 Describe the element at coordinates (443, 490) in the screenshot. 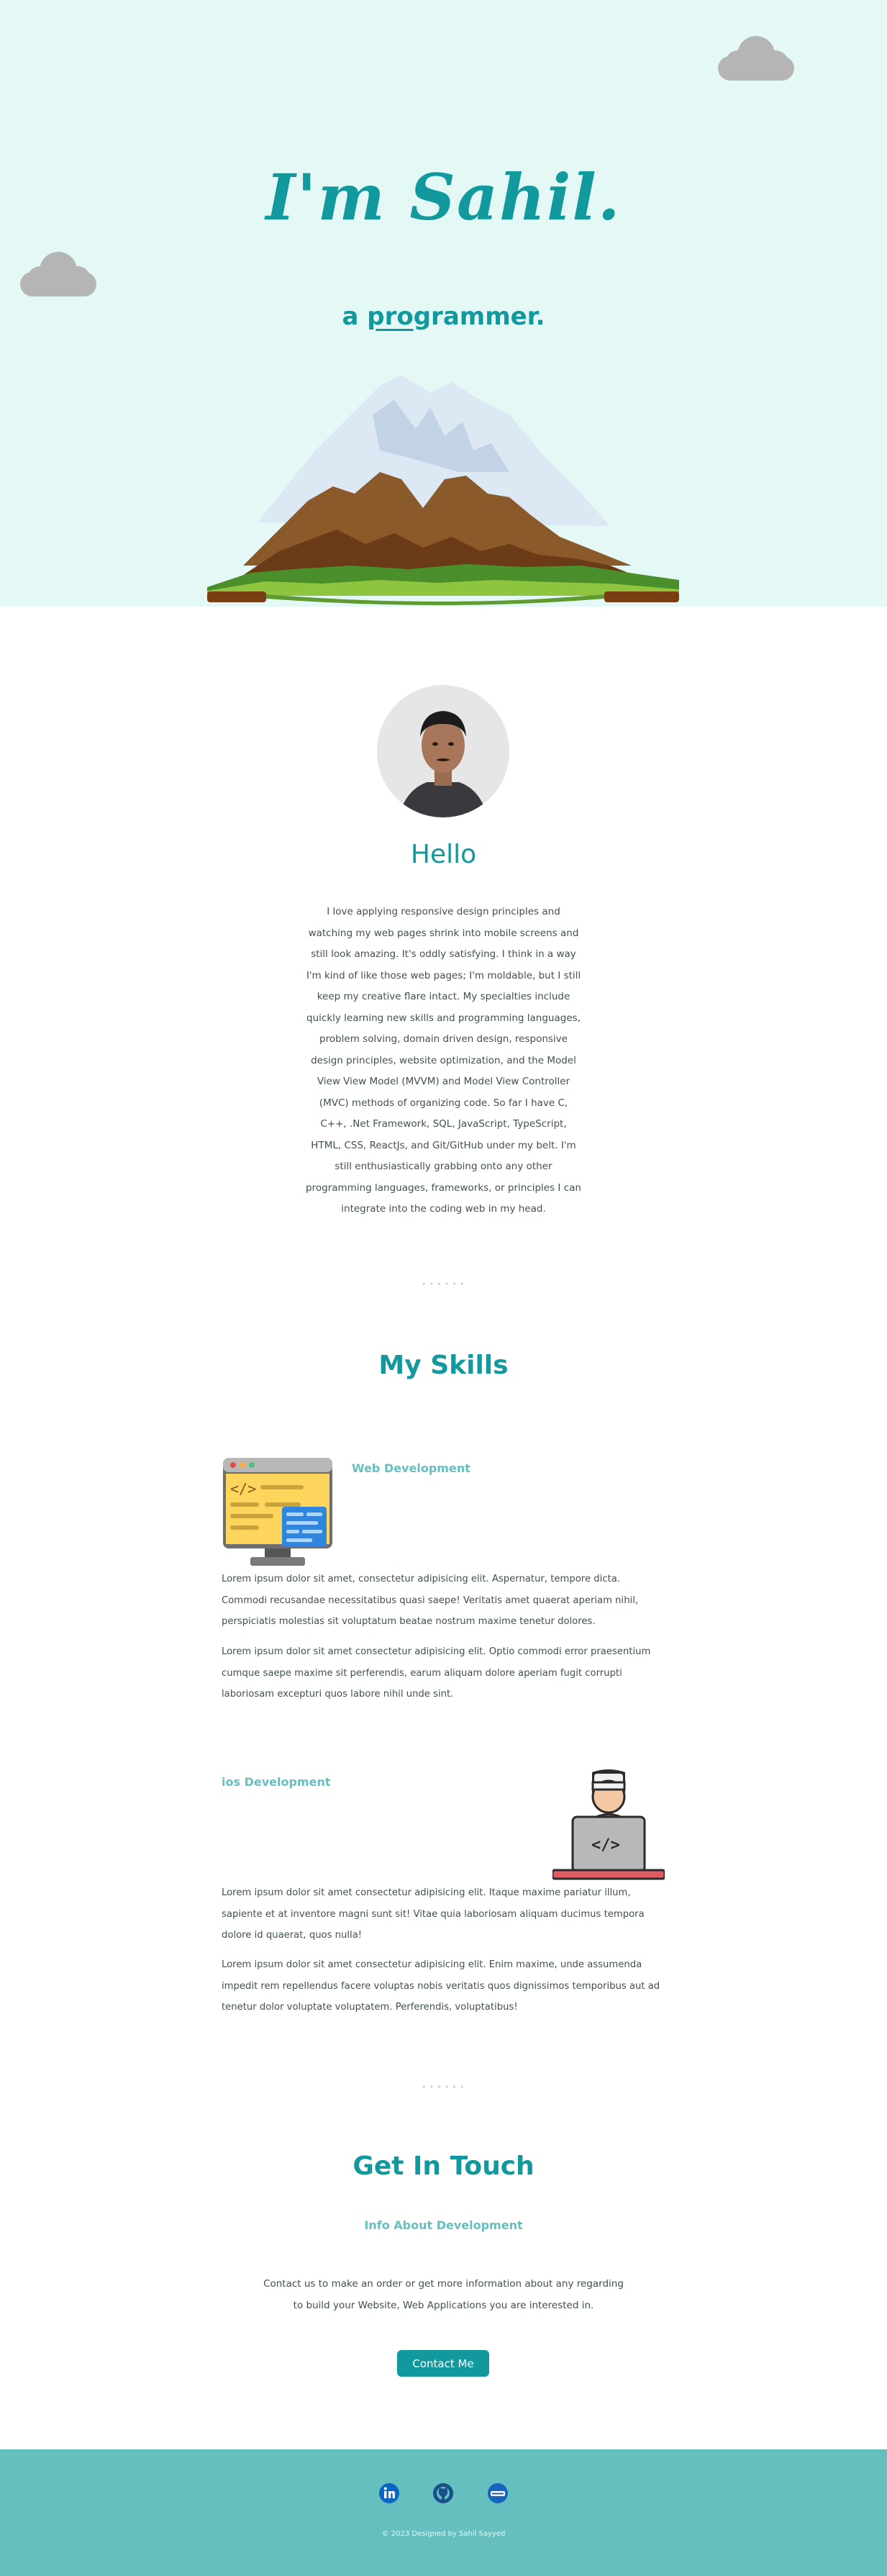

I see `mountain-illustration` at that location.